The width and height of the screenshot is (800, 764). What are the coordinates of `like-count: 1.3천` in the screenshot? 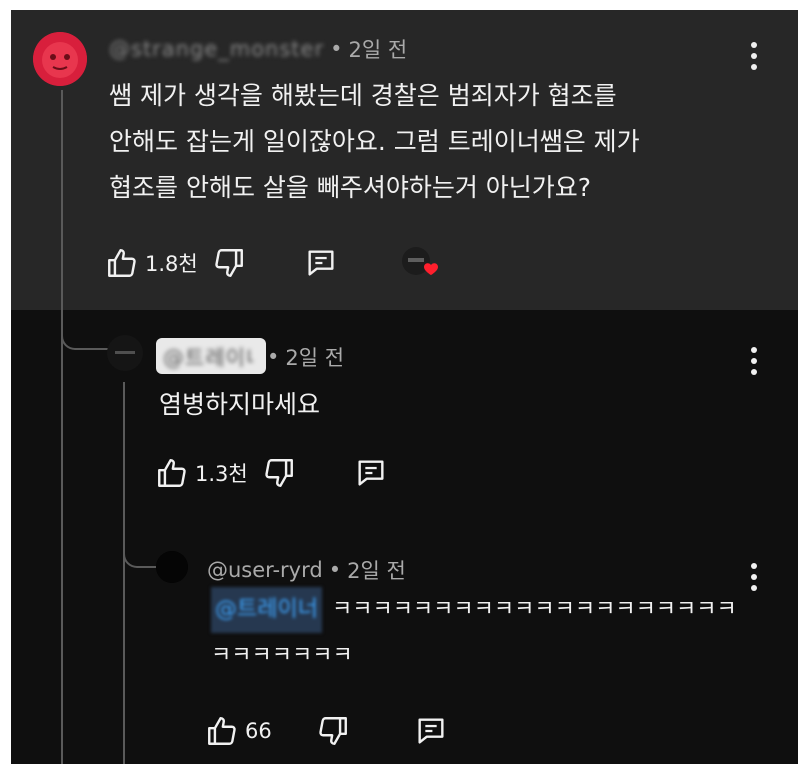 It's located at (221, 474).